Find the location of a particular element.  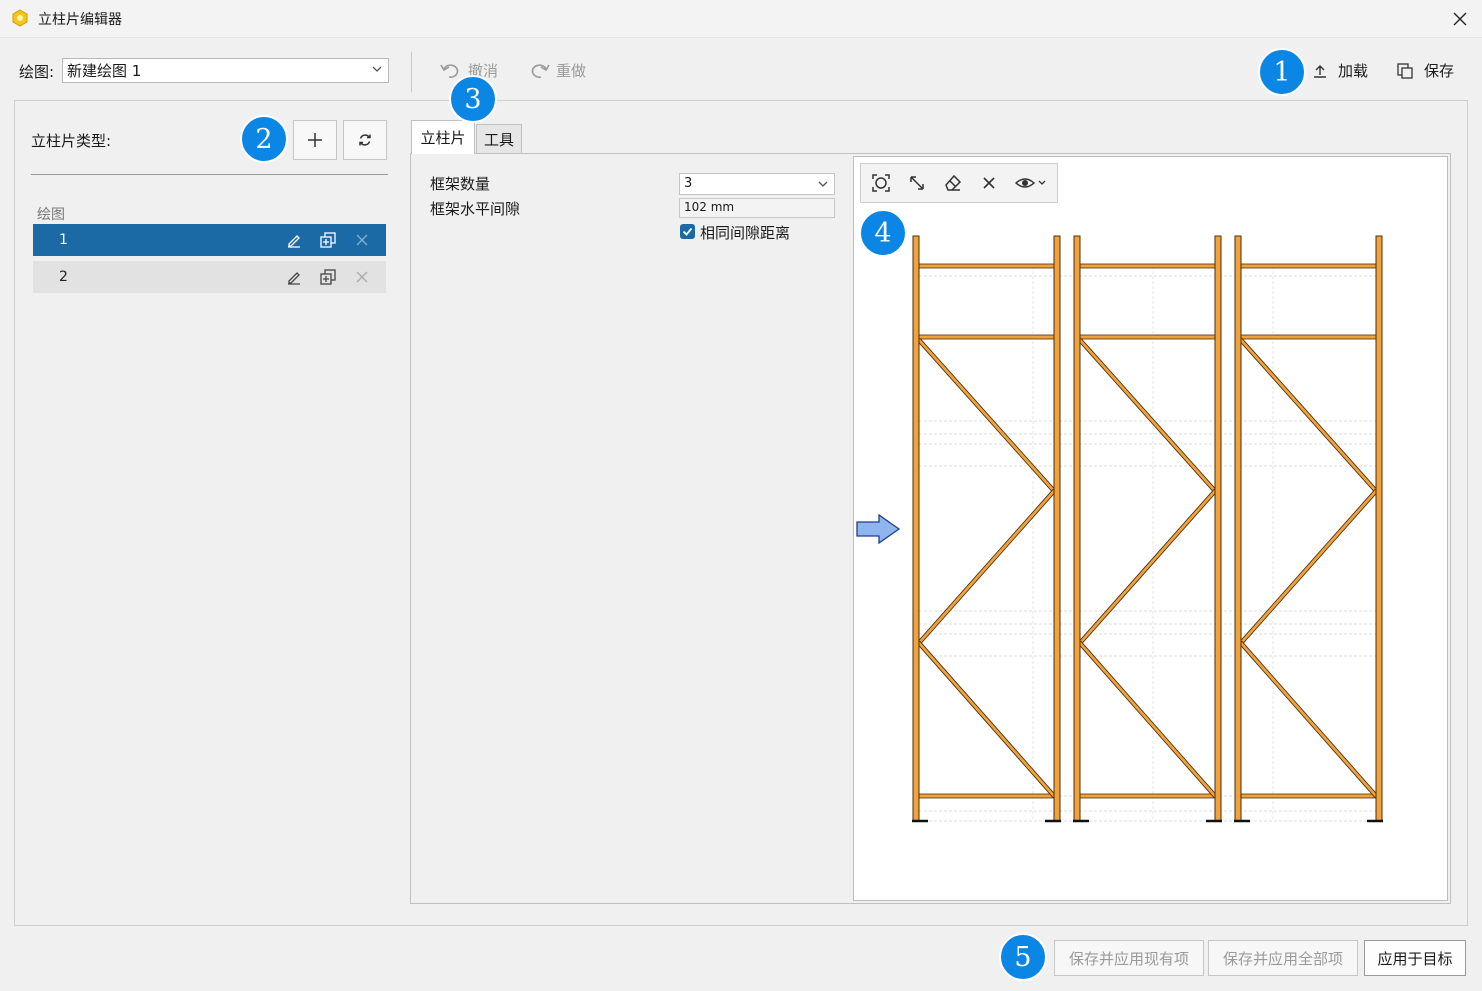

zoom-fit-icon is located at coordinates (881, 183).